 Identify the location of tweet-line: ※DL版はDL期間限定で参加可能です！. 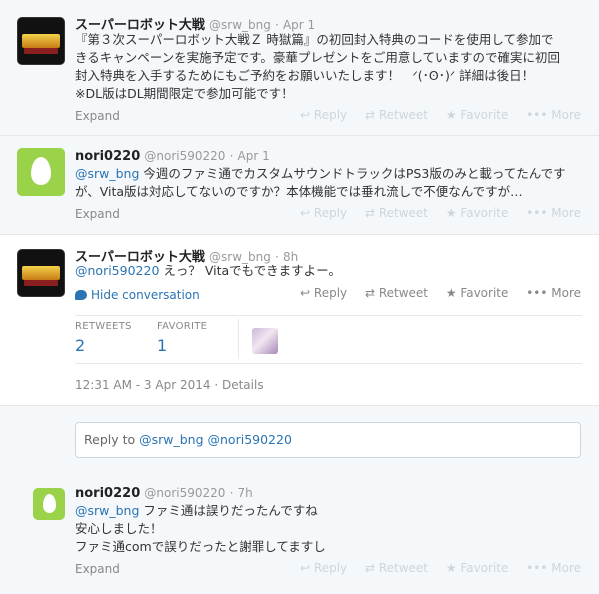
(184, 93).